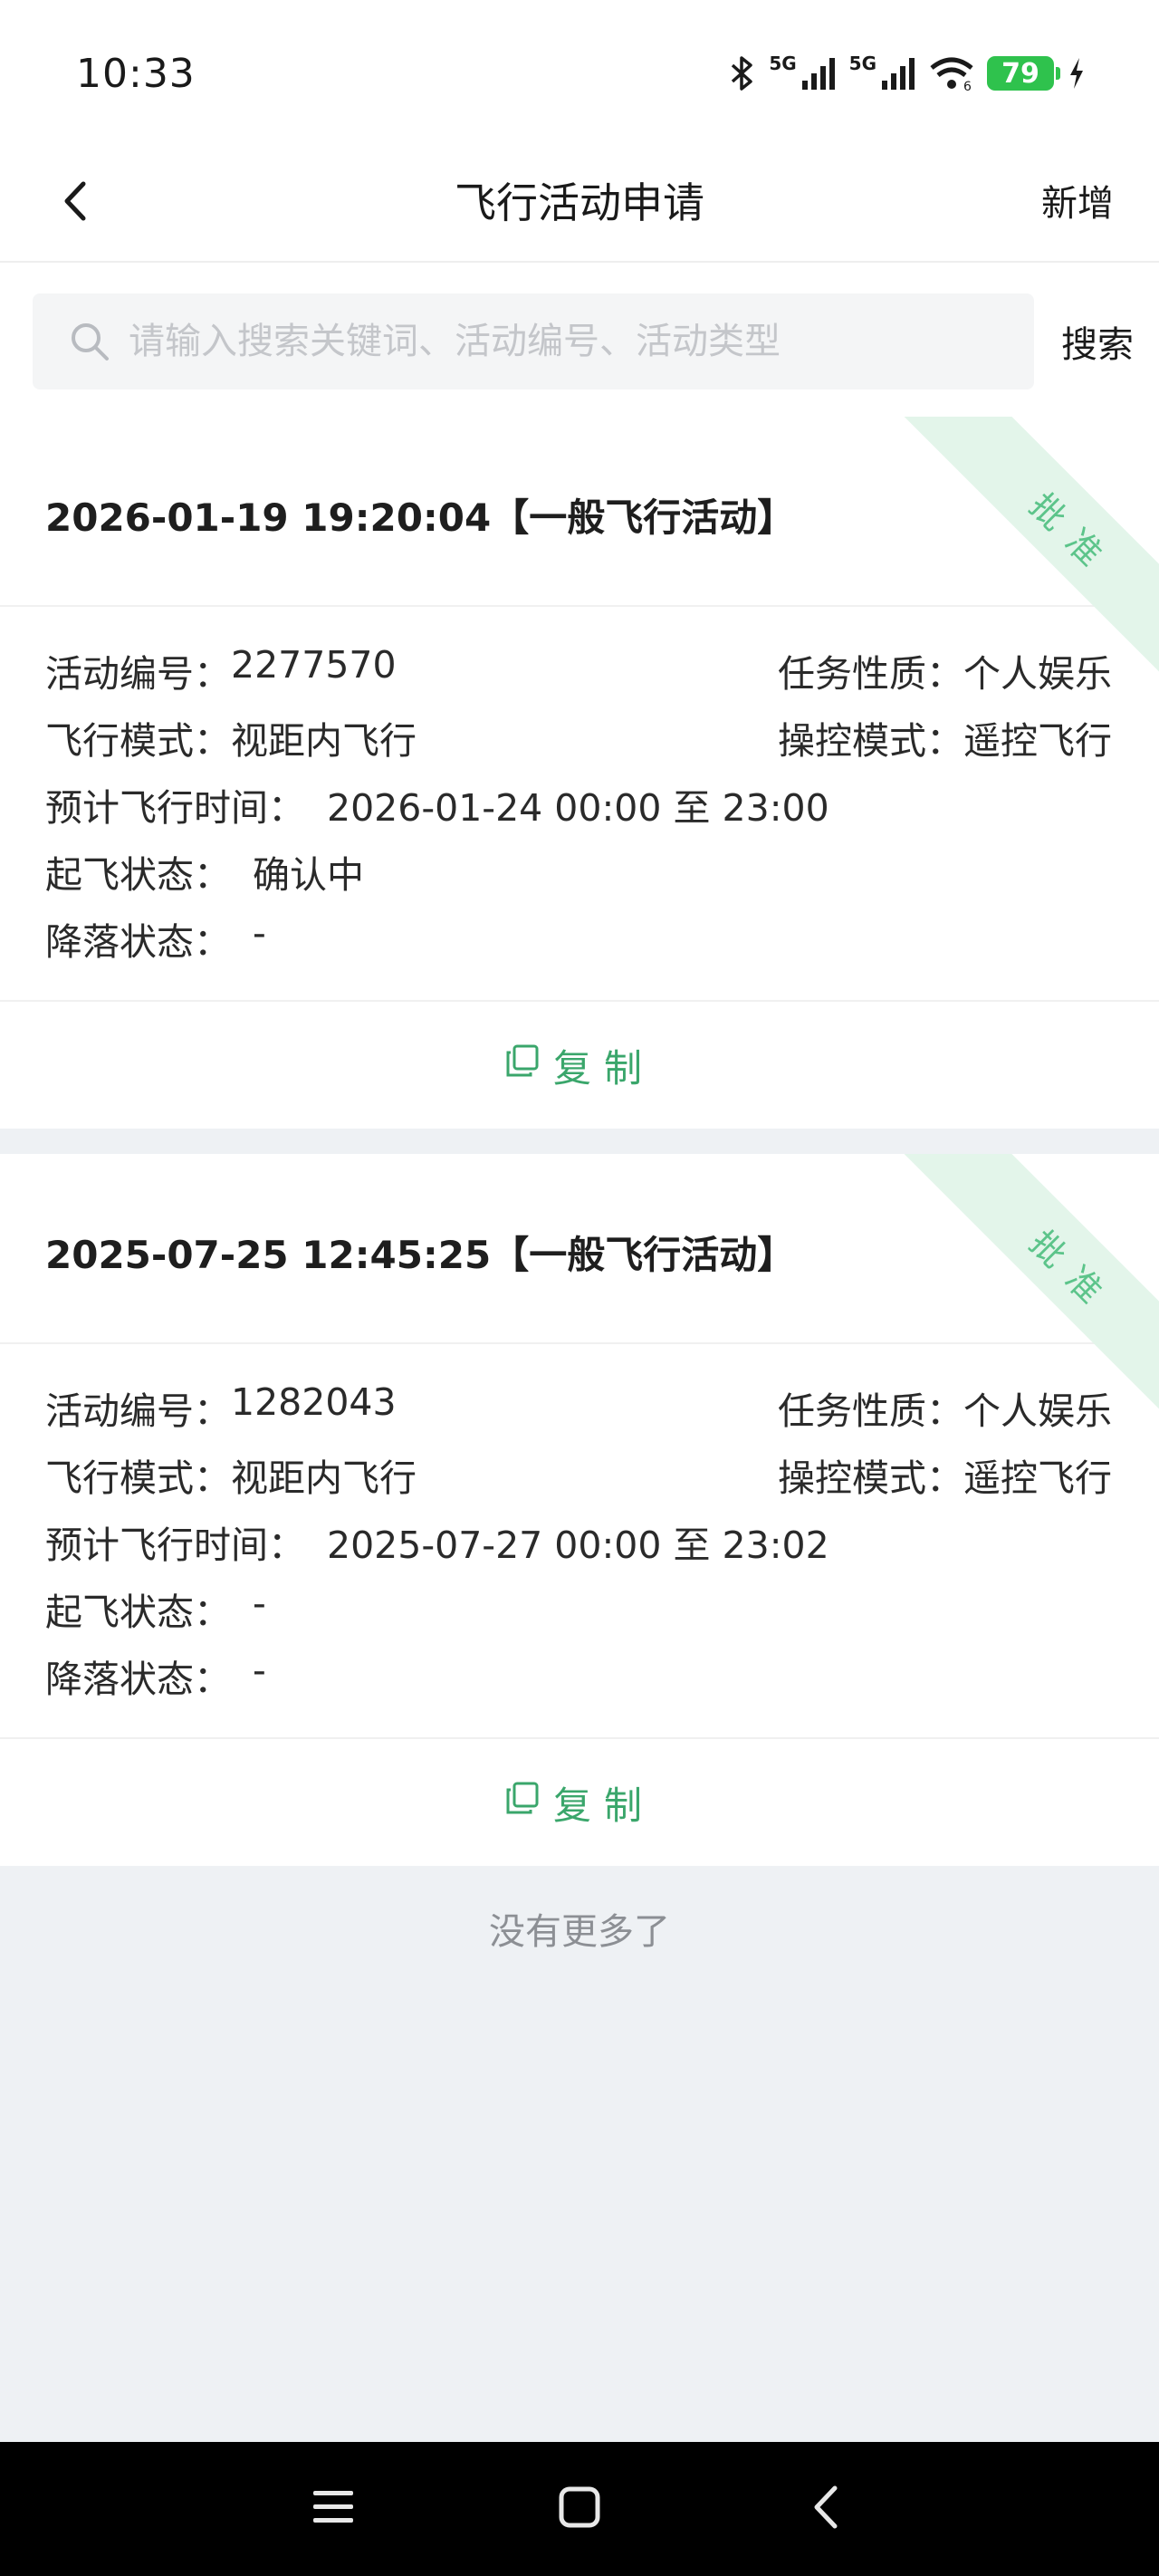 The image size is (1159, 2576). I want to click on nav-bar: 飞行活动申请 新增, so click(579, 204).